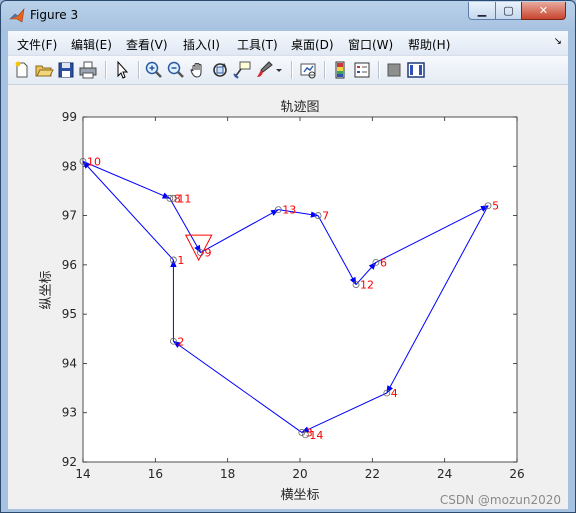 This screenshot has height=513, width=576. I want to click on menu-tools: 工具(T), so click(257, 44).